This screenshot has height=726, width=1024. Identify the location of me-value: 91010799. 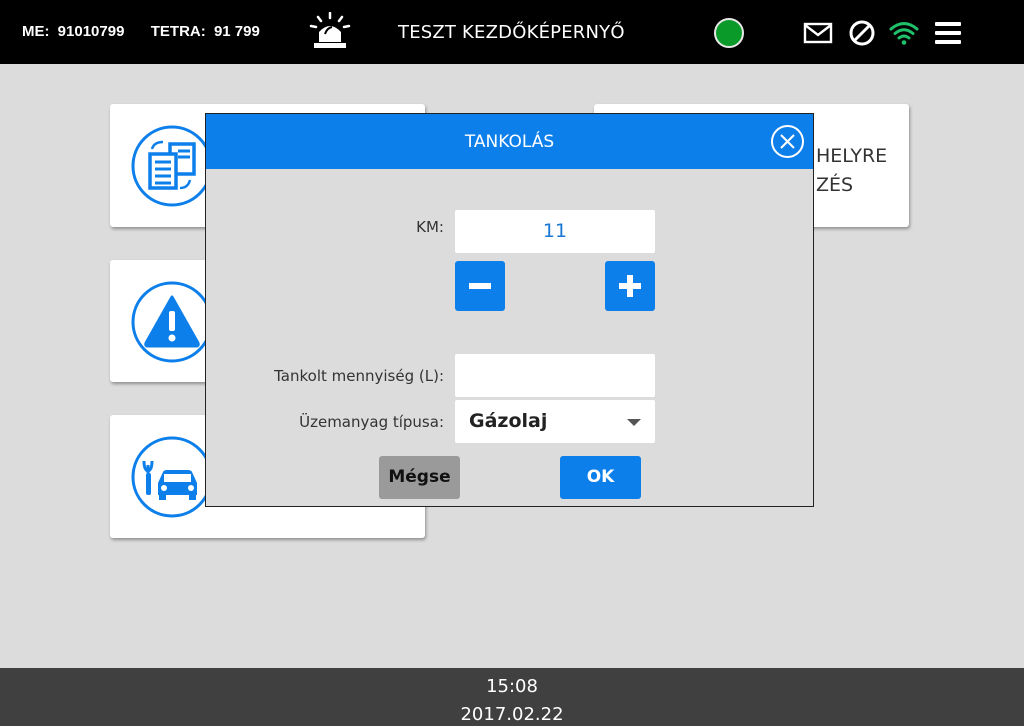
(91, 31).